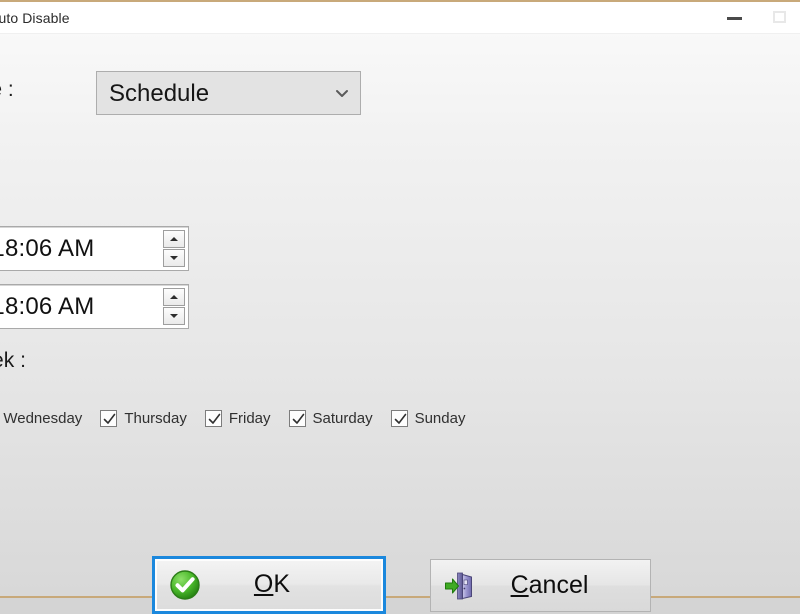 The image size is (800, 614). I want to click on schedule-start-spin-up-button, so click(174, 239).